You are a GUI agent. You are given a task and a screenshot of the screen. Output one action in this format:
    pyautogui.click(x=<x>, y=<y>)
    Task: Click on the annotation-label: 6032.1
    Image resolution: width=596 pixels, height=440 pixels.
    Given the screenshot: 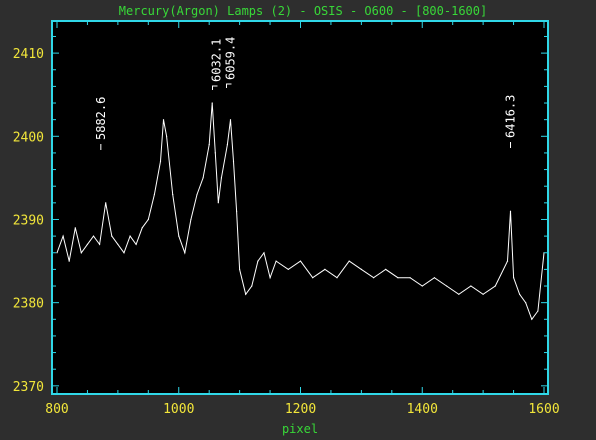 What is the action you would take?
    pyautogui.click(x=216, y=60)
    